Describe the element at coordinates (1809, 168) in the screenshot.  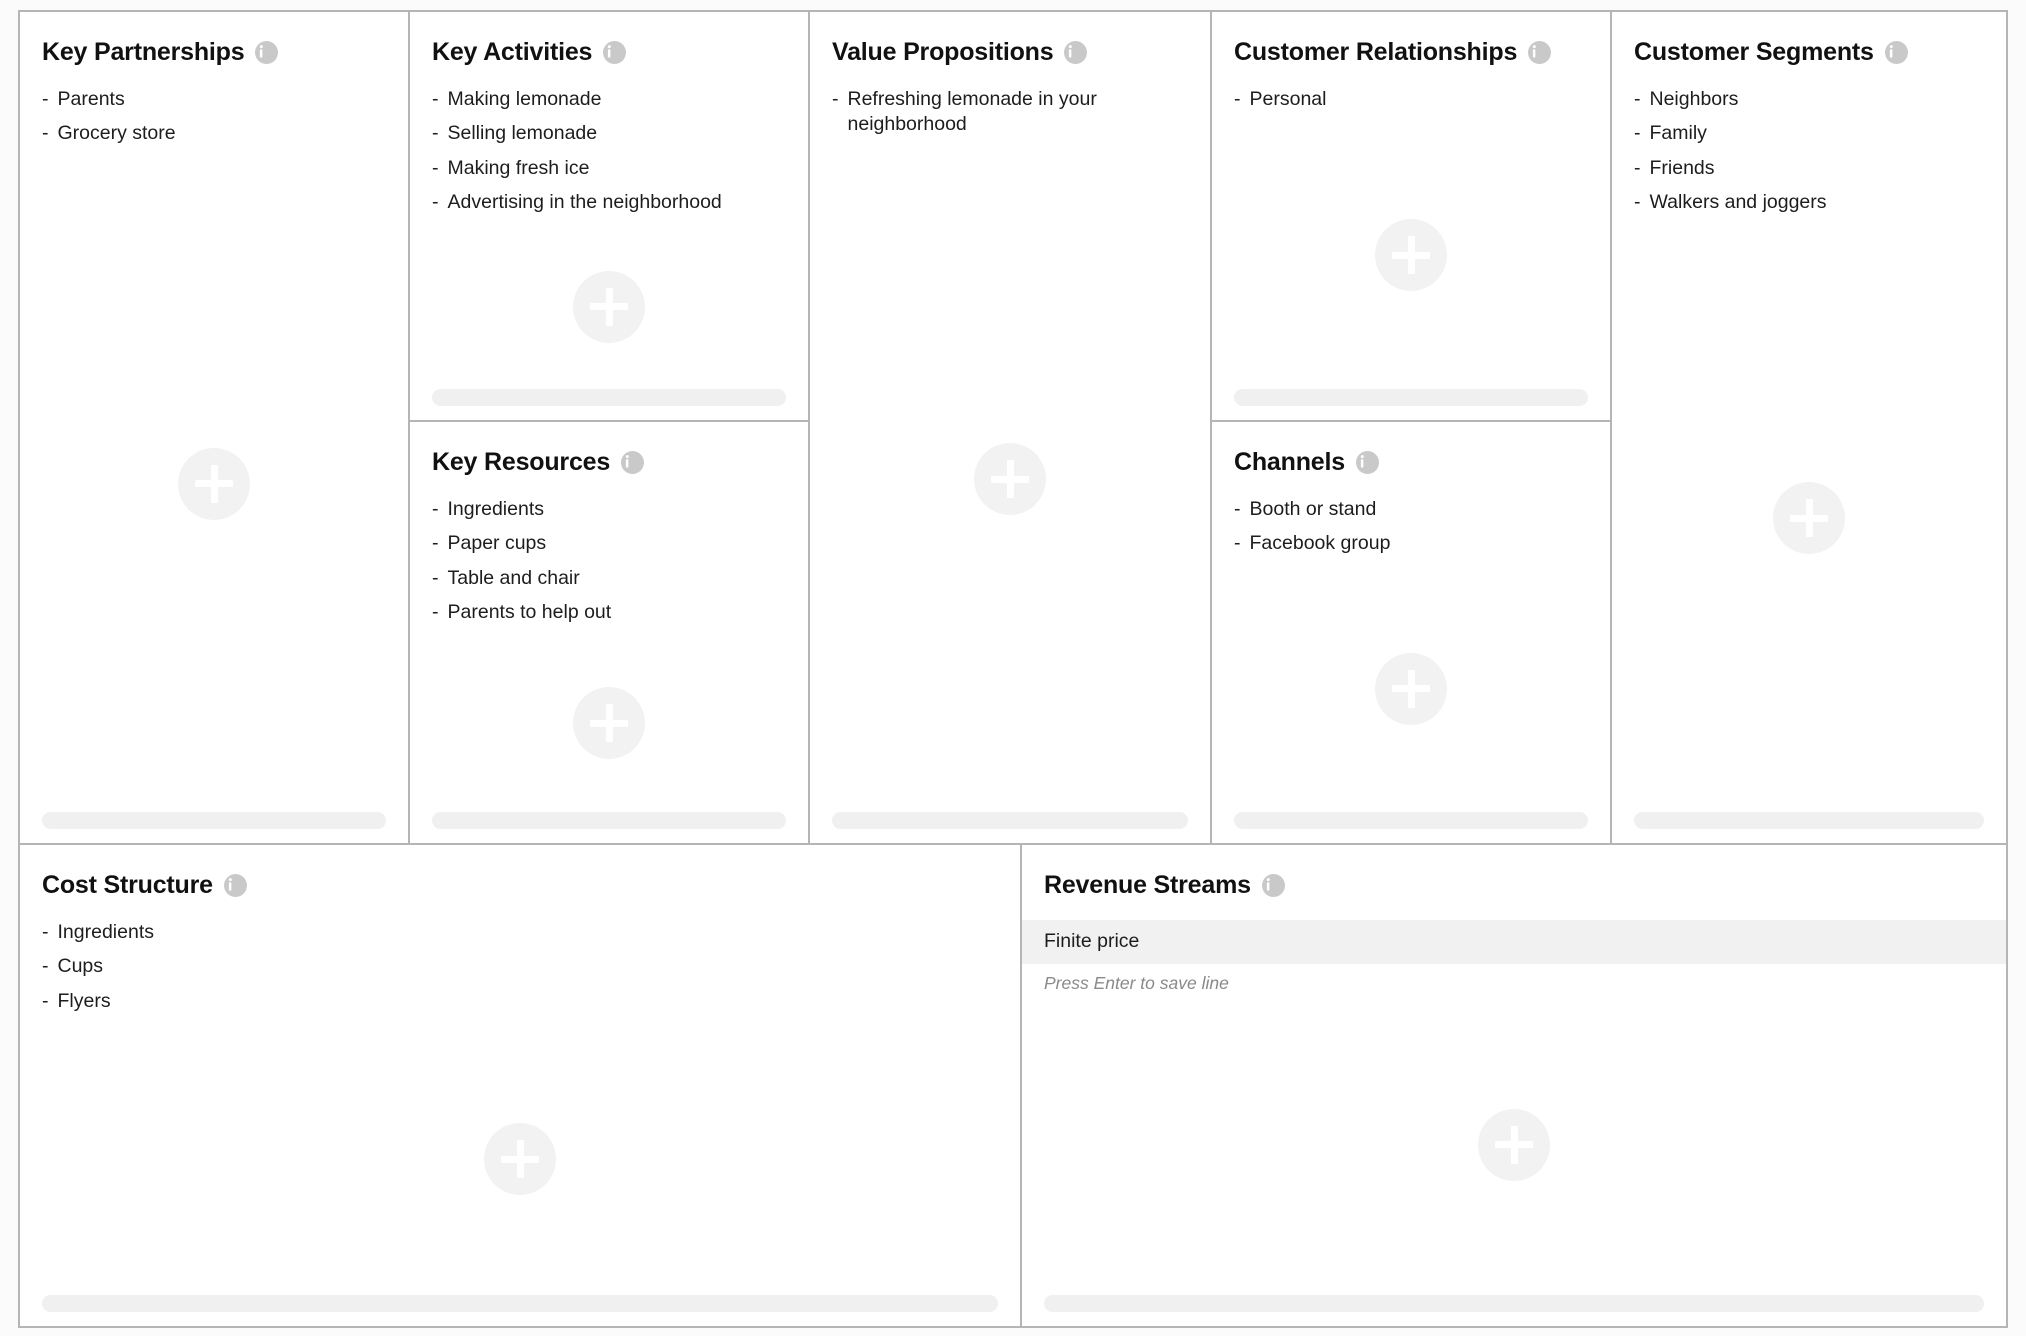
I see `list-item: - Friends` at that location.